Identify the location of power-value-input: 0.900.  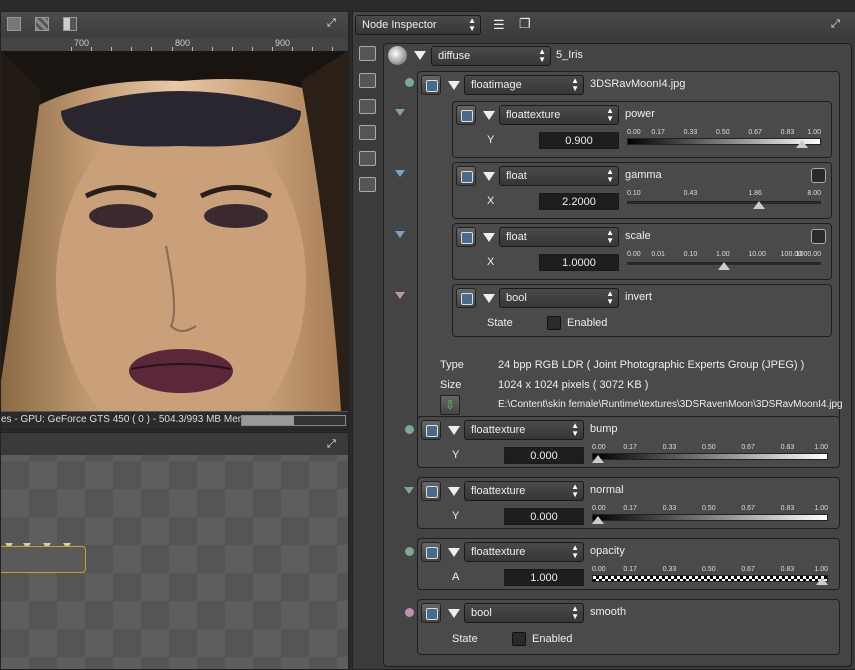
(579, 140).